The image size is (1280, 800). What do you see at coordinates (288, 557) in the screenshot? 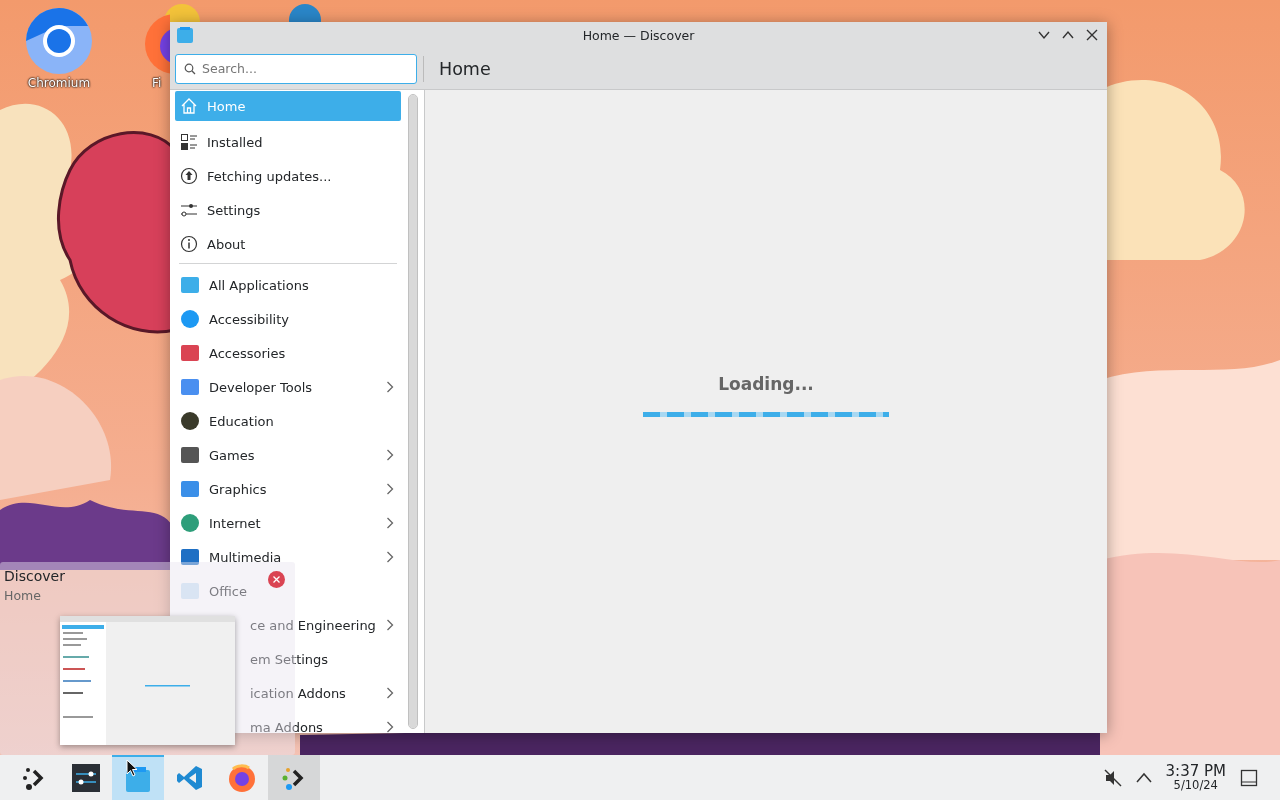
I see `sidebar-item: Multimedia` at bounding box center [288, 557].